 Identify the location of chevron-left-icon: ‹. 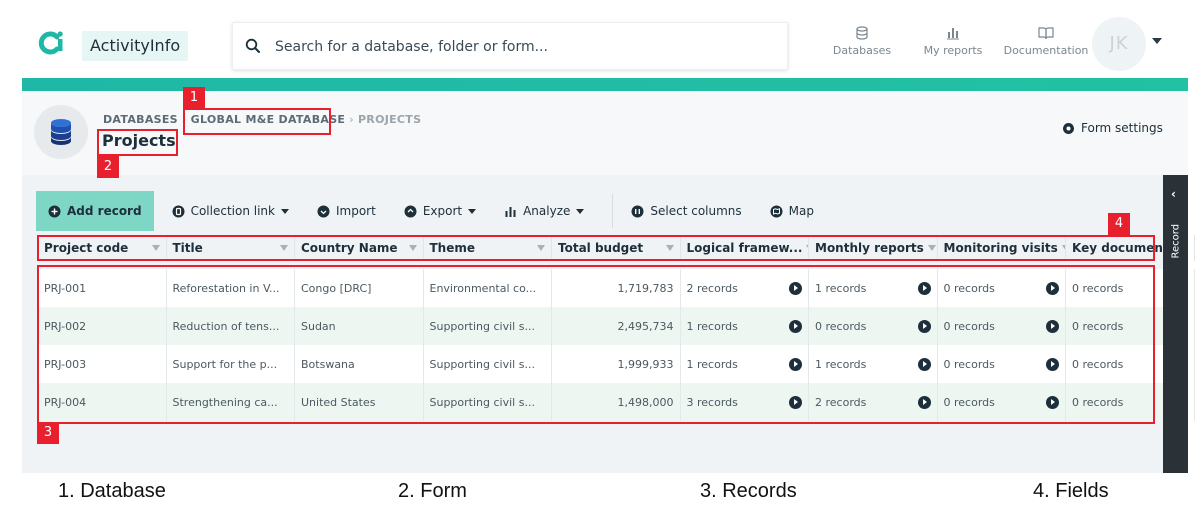
(1173, 194).